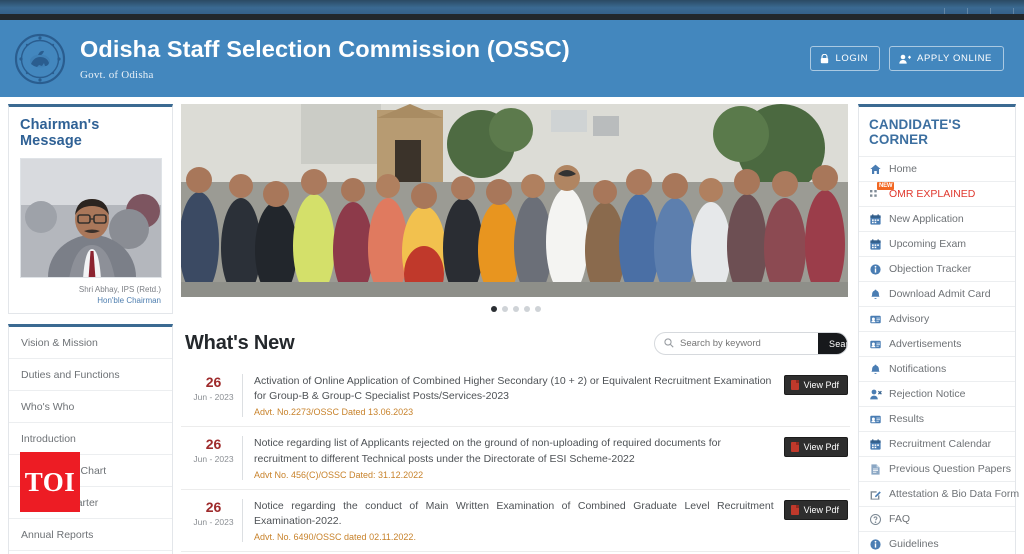 This screenshot has height=554, width=1024. What do you see at coordinates (937, 318) in the screenshot?
I see `cc-item-advisory: Advisory` at bounding box center [937, 318].